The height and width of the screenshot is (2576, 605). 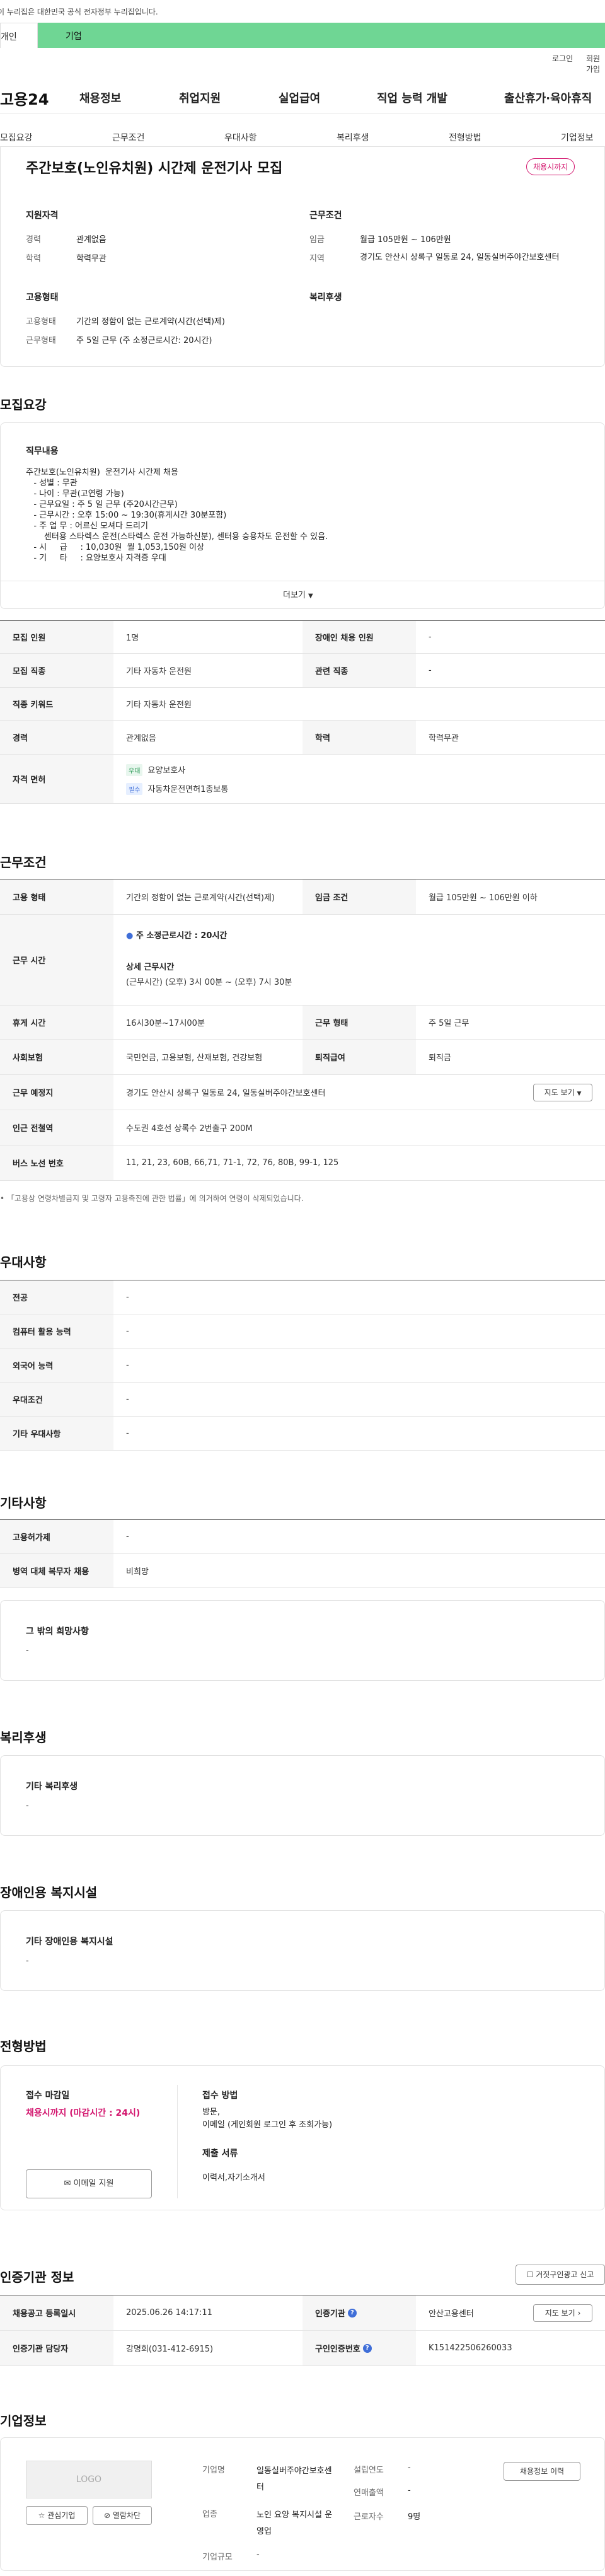 I want to click on deadline-value: 채용시까지 (마감시간 : 24시), so click(x=84, y=2113).